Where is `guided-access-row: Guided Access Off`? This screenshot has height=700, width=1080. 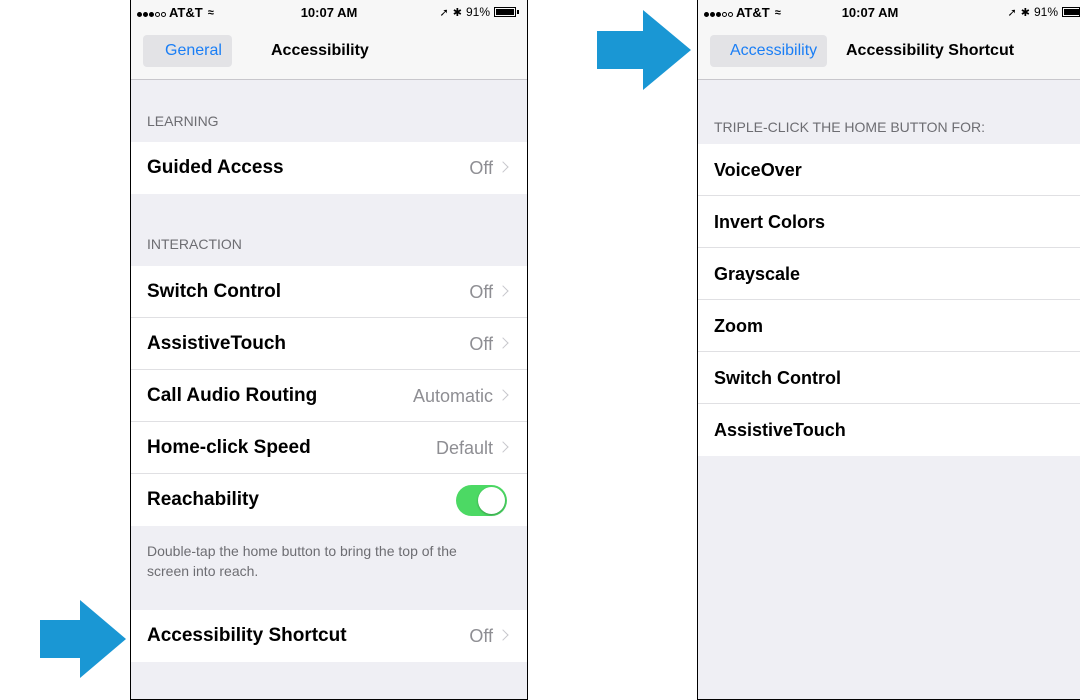 guided-access-row: Guided Access Off is located at coordinates (329, 168).